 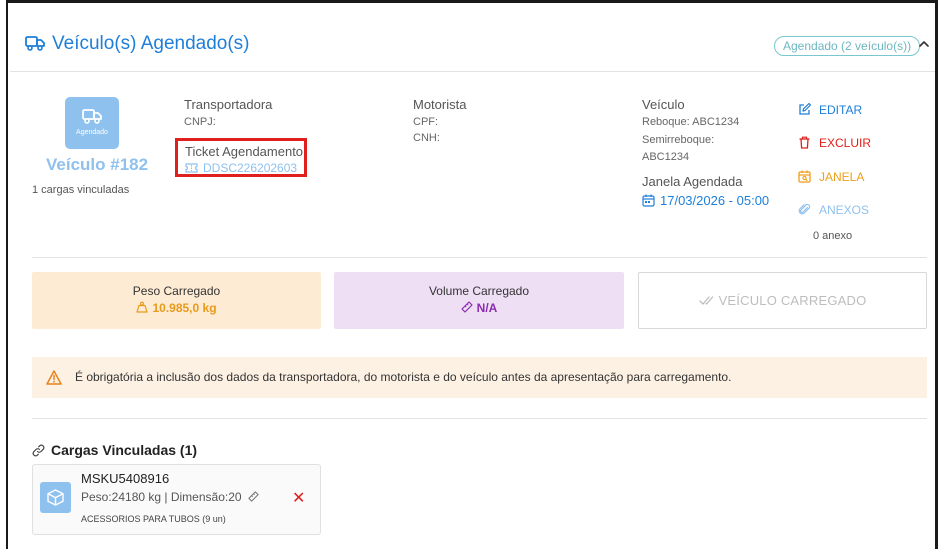 I want to click on warning-icon, so click(x=54, y=377).